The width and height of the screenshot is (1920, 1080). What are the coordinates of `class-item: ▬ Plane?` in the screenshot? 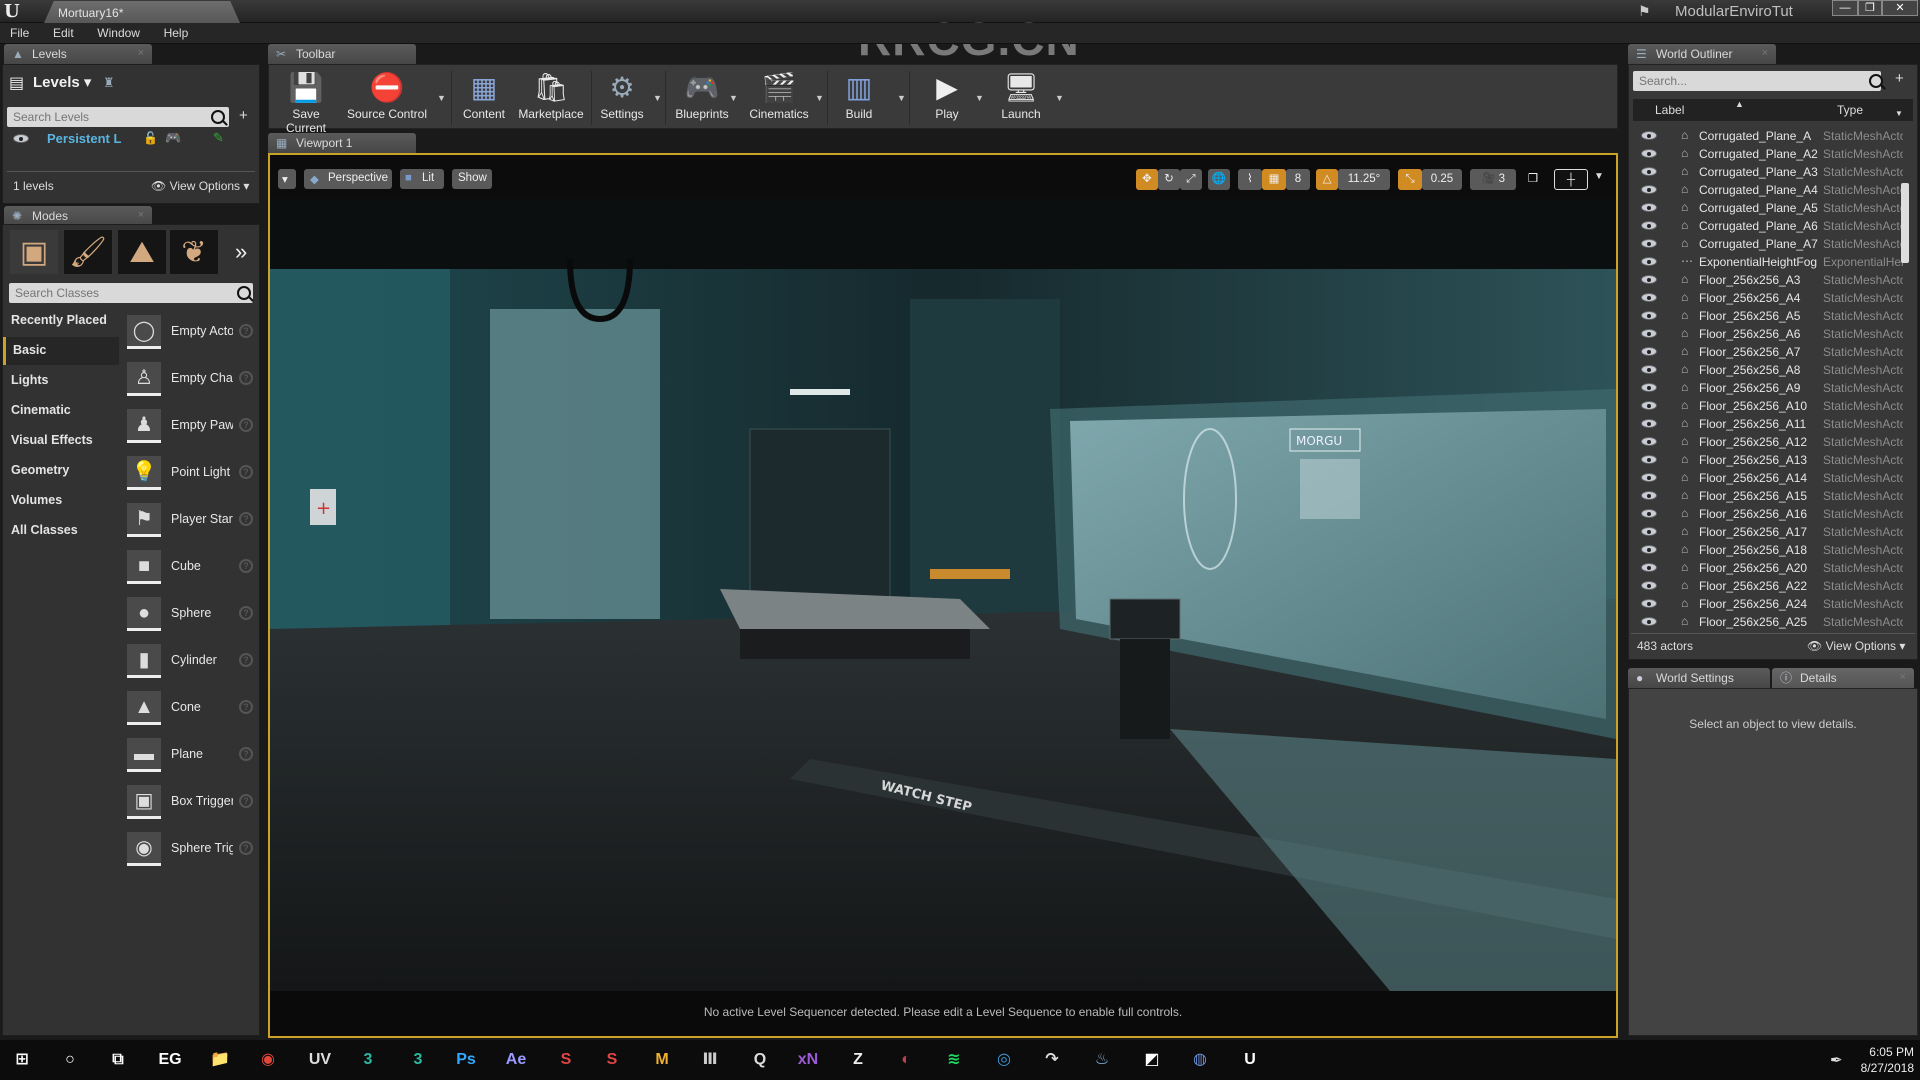 It's located at (191, 758).